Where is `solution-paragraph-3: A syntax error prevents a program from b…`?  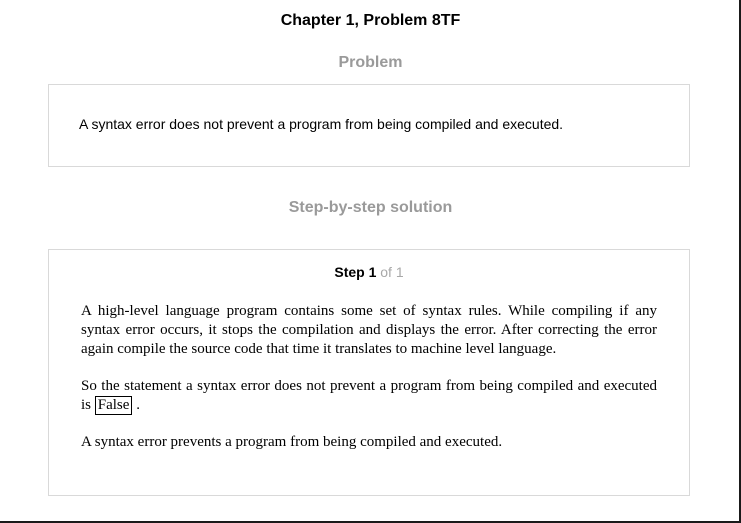
solution-paragraph-3: A syntax error prevents a program from b… is located at coordinates (292, 442).